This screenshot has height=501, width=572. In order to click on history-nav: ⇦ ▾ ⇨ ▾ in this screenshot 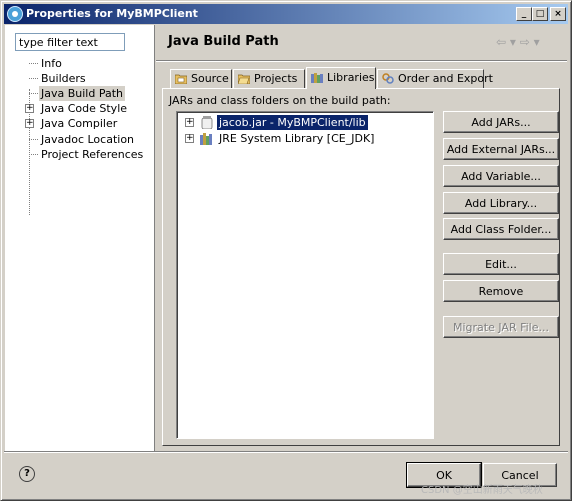, I will do `click(518, 42)`.